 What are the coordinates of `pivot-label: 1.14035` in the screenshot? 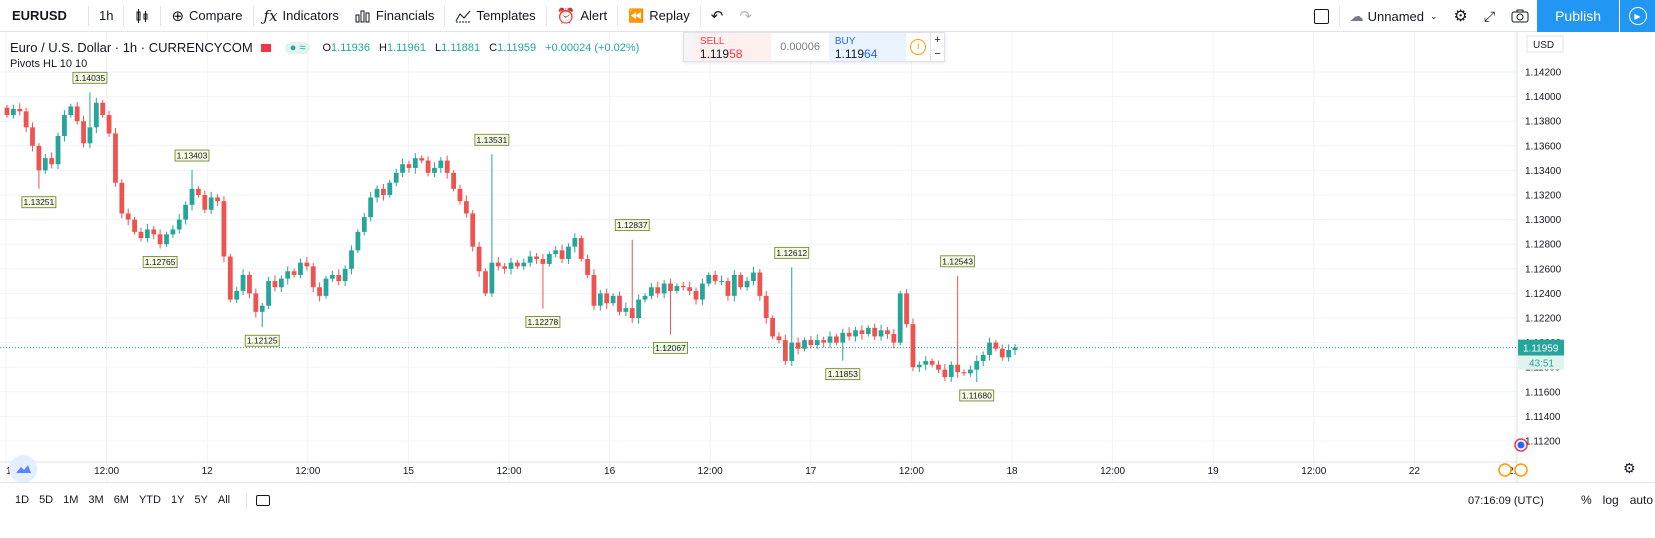 It's located at (90, 78).